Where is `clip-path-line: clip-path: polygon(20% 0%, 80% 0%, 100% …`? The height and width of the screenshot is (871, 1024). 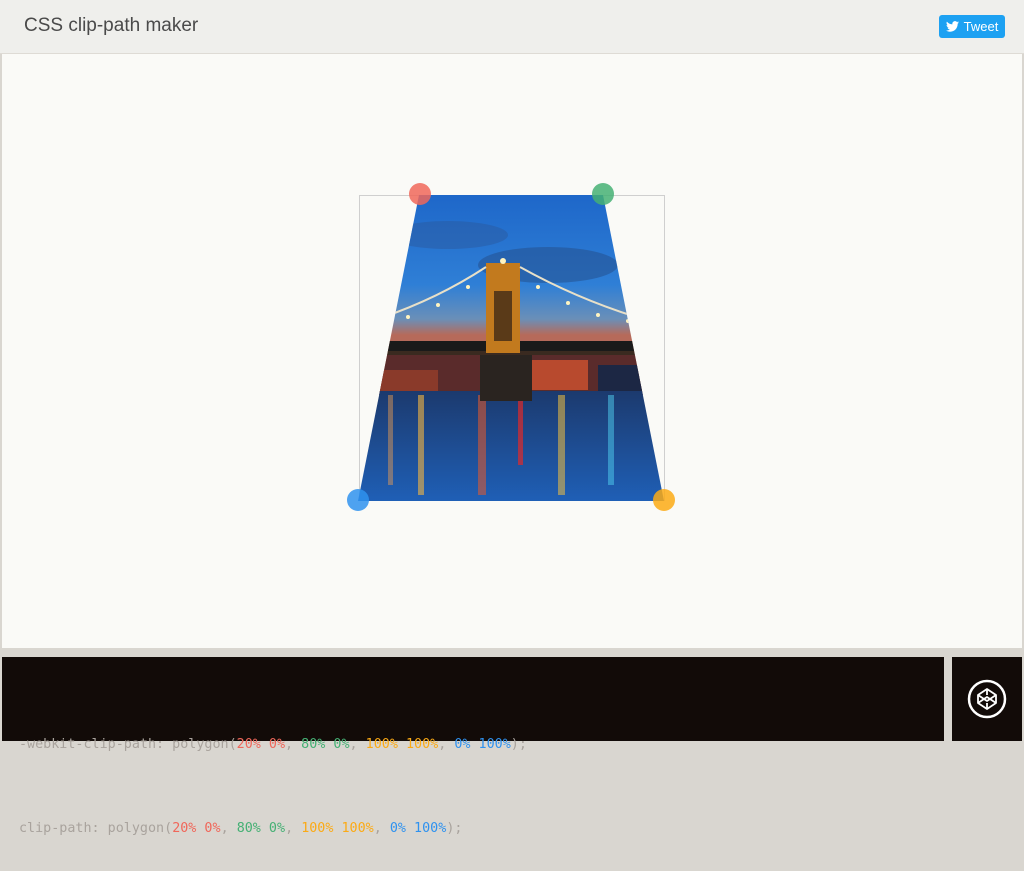 clip-path-line: clip-path: polygon(20% 0%, 80% 0%, 100% … is located at coordinates (481, 829).